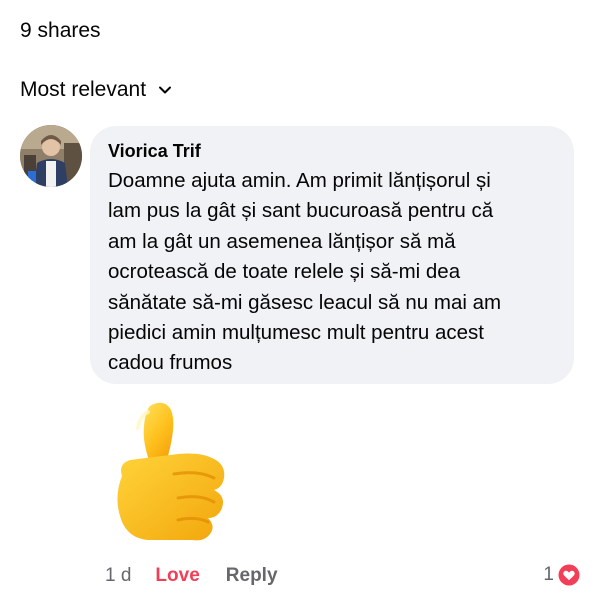 This screenshot has height=600, width=600. I want to click on thumbs-up-icon, so click(171, 471).